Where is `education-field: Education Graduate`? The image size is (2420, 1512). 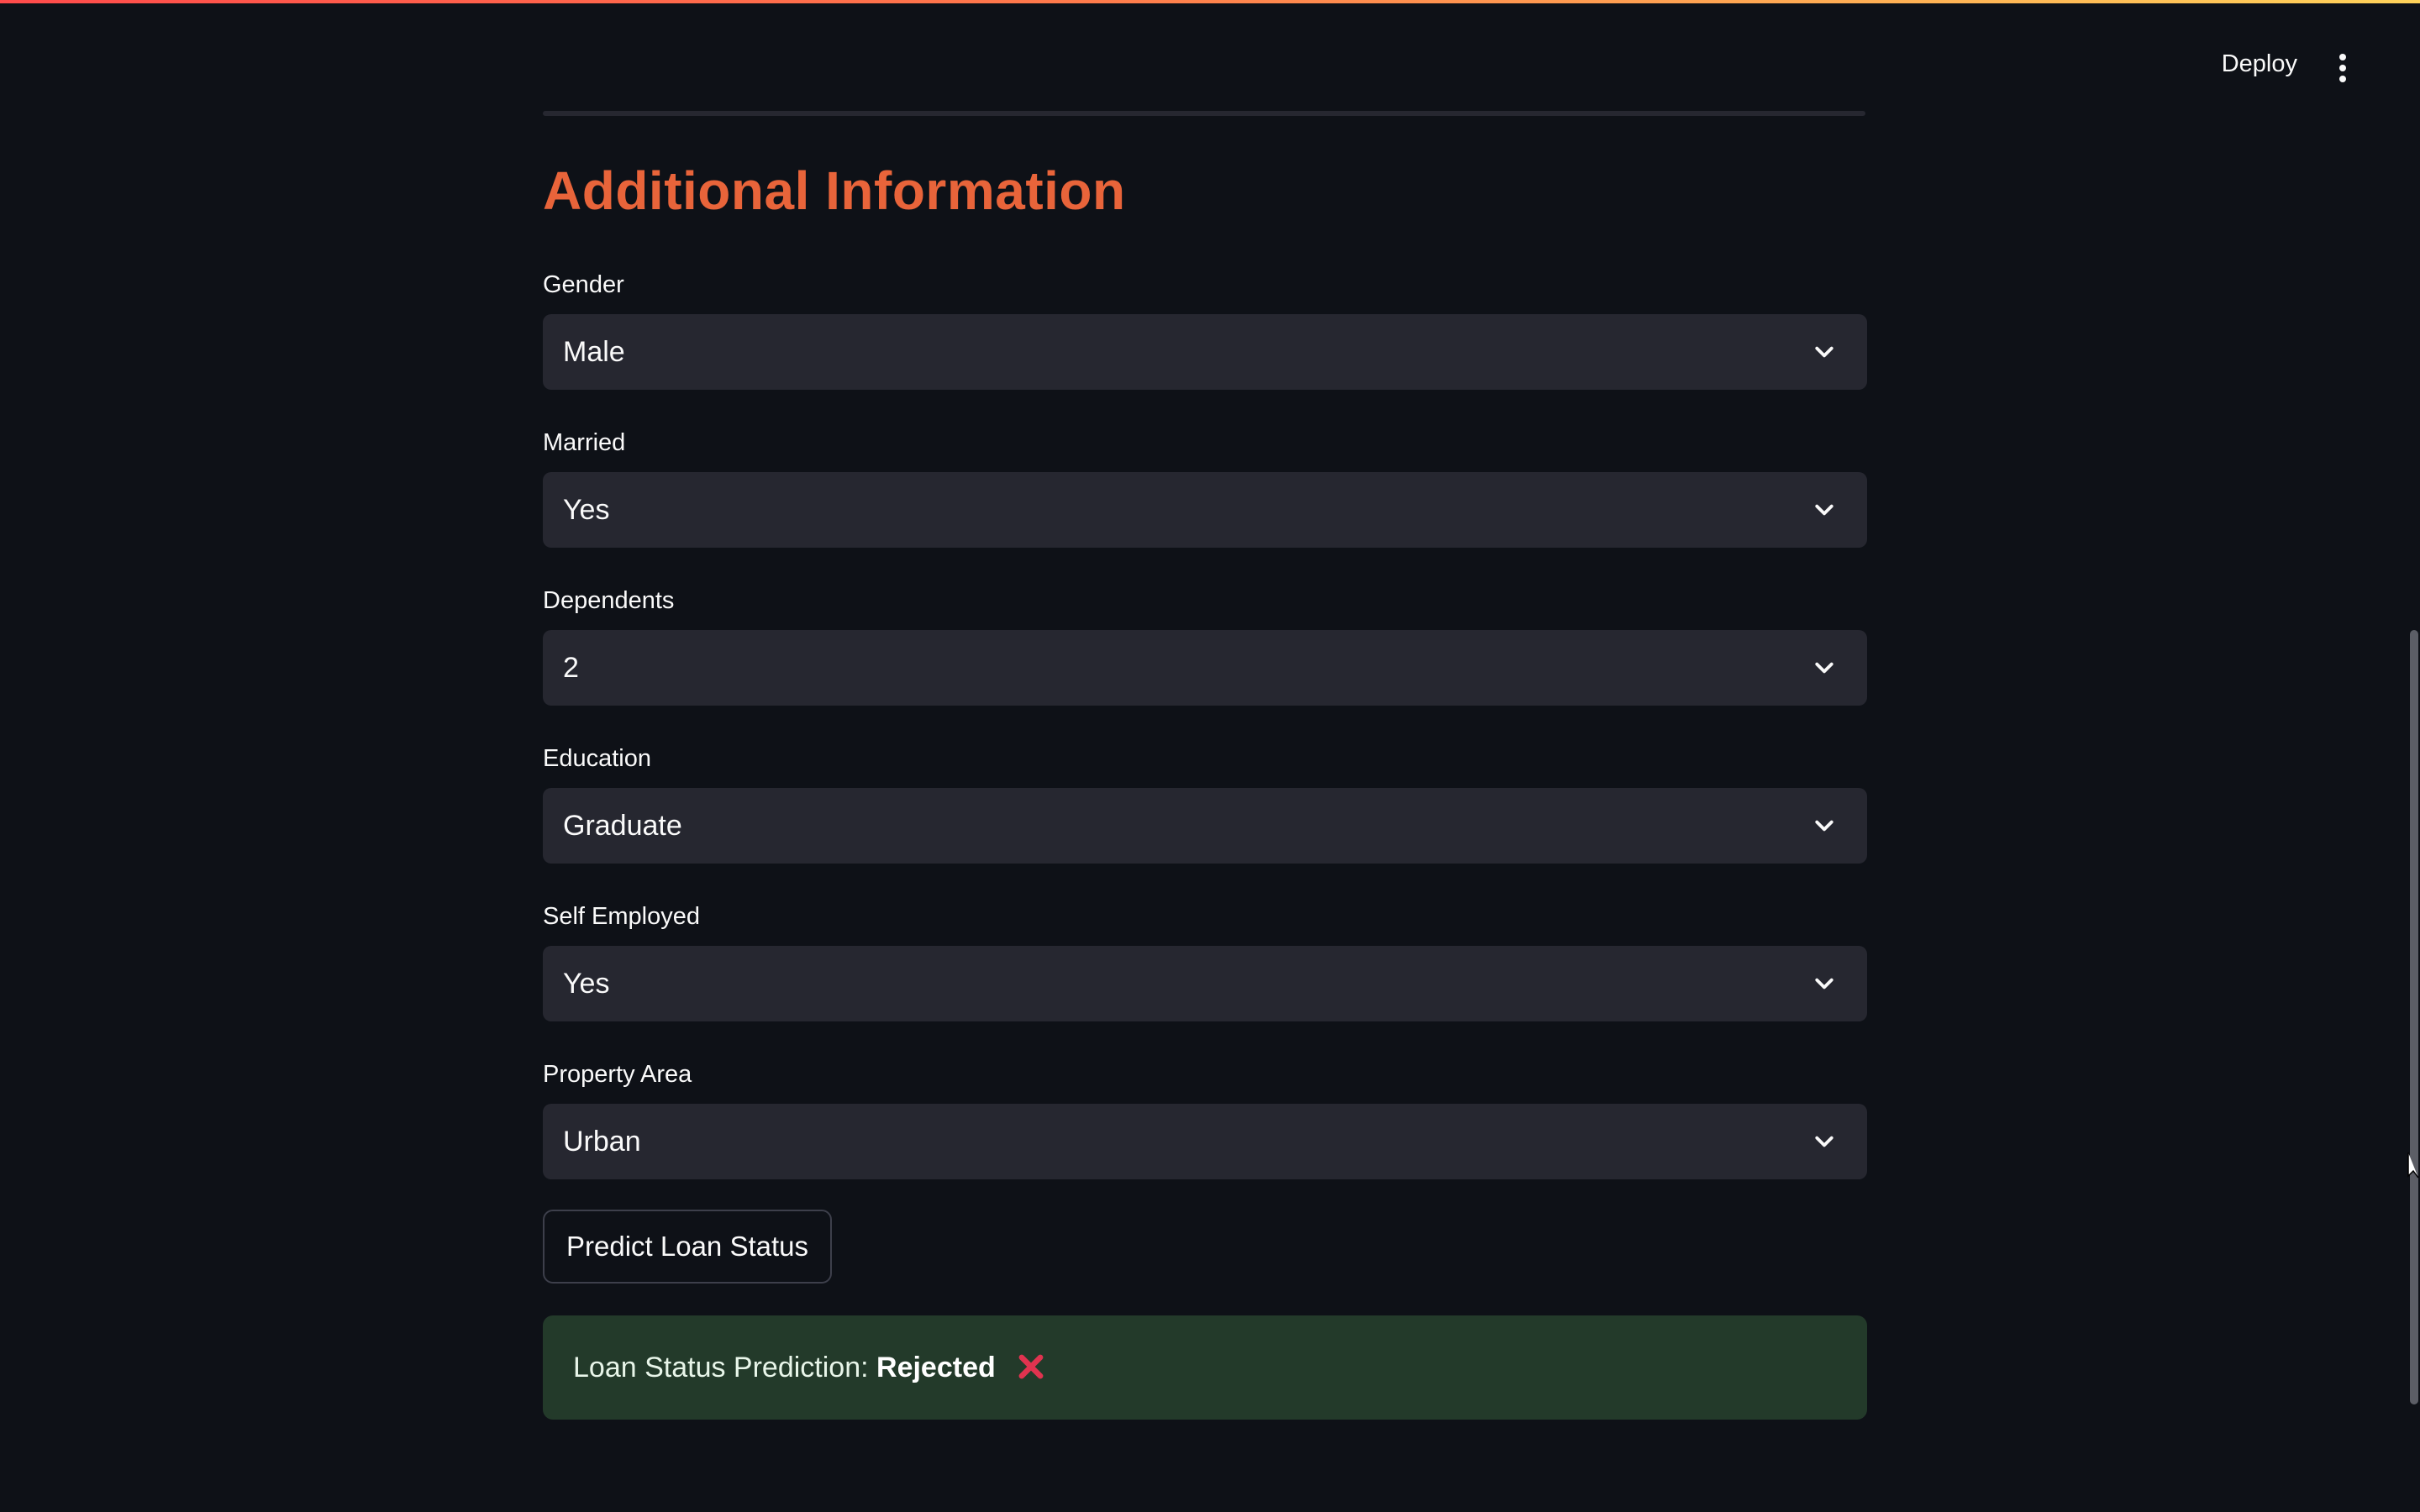
education-field: Education Graduate is located at coordinates (1205, 802).